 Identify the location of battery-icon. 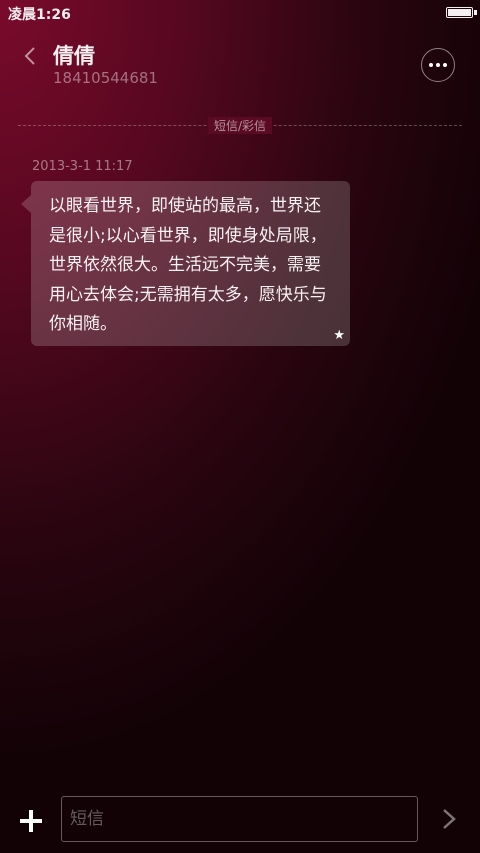
(459, 12).